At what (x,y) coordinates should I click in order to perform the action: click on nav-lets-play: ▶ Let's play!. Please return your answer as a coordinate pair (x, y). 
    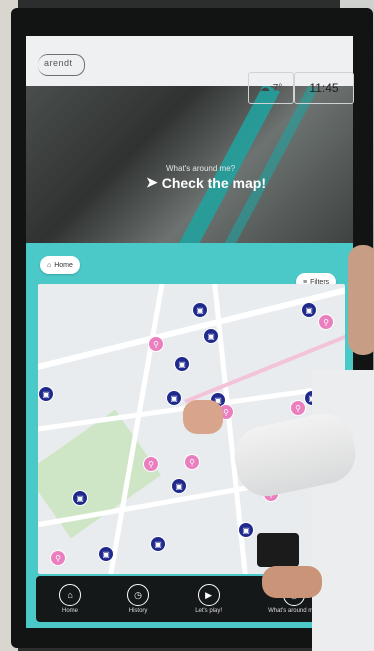
    Looking at the image, I should click on (208, 599).